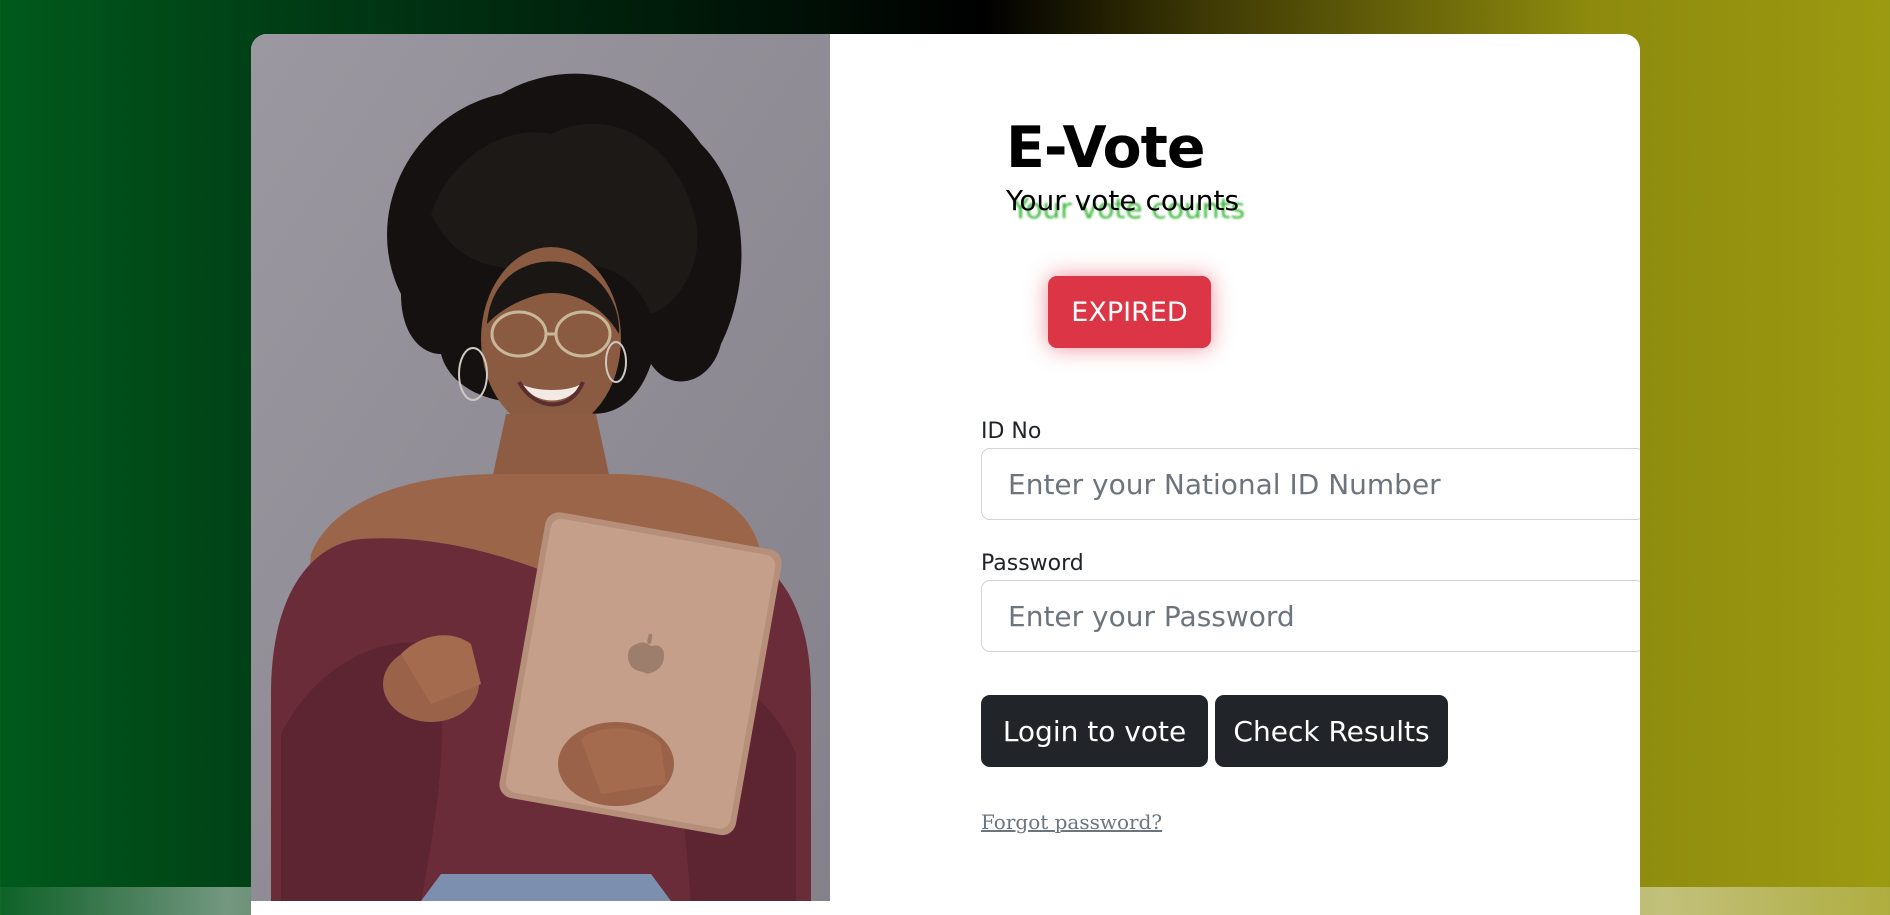 This screenshot has width=1890, height=915. What do you see at coordinates (1310, 616) in the screenshot?
I see `password-input` at bounding box center [1310, 616].